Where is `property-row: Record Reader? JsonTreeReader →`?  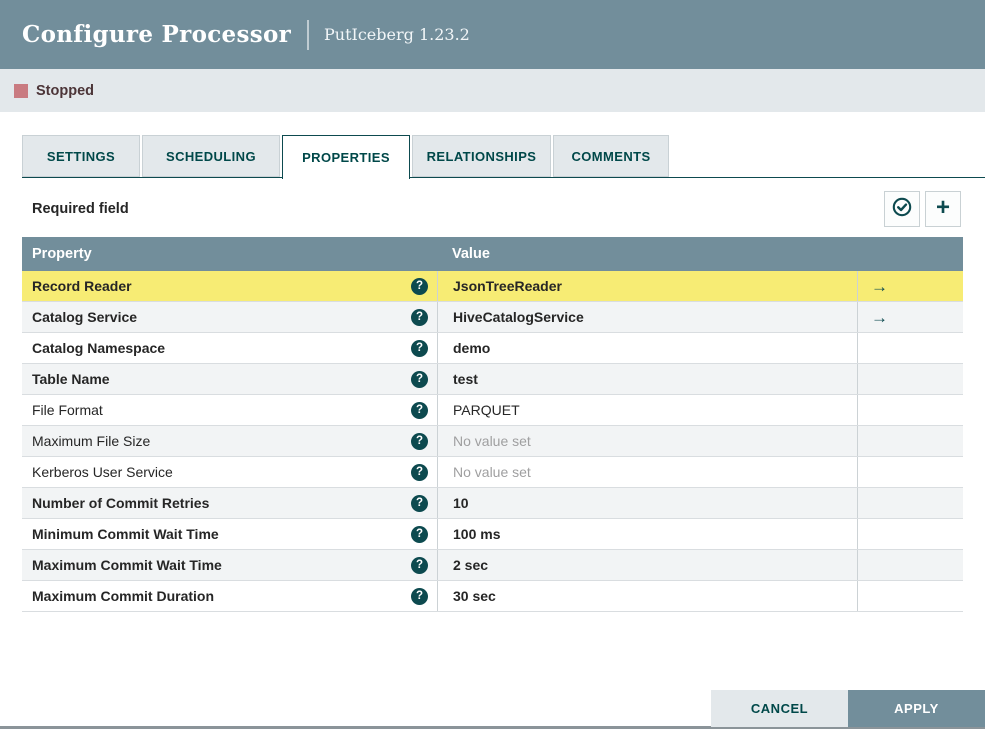 property-row: Record Reader? JsonTreeReader → is located at coordinates (492, 286).